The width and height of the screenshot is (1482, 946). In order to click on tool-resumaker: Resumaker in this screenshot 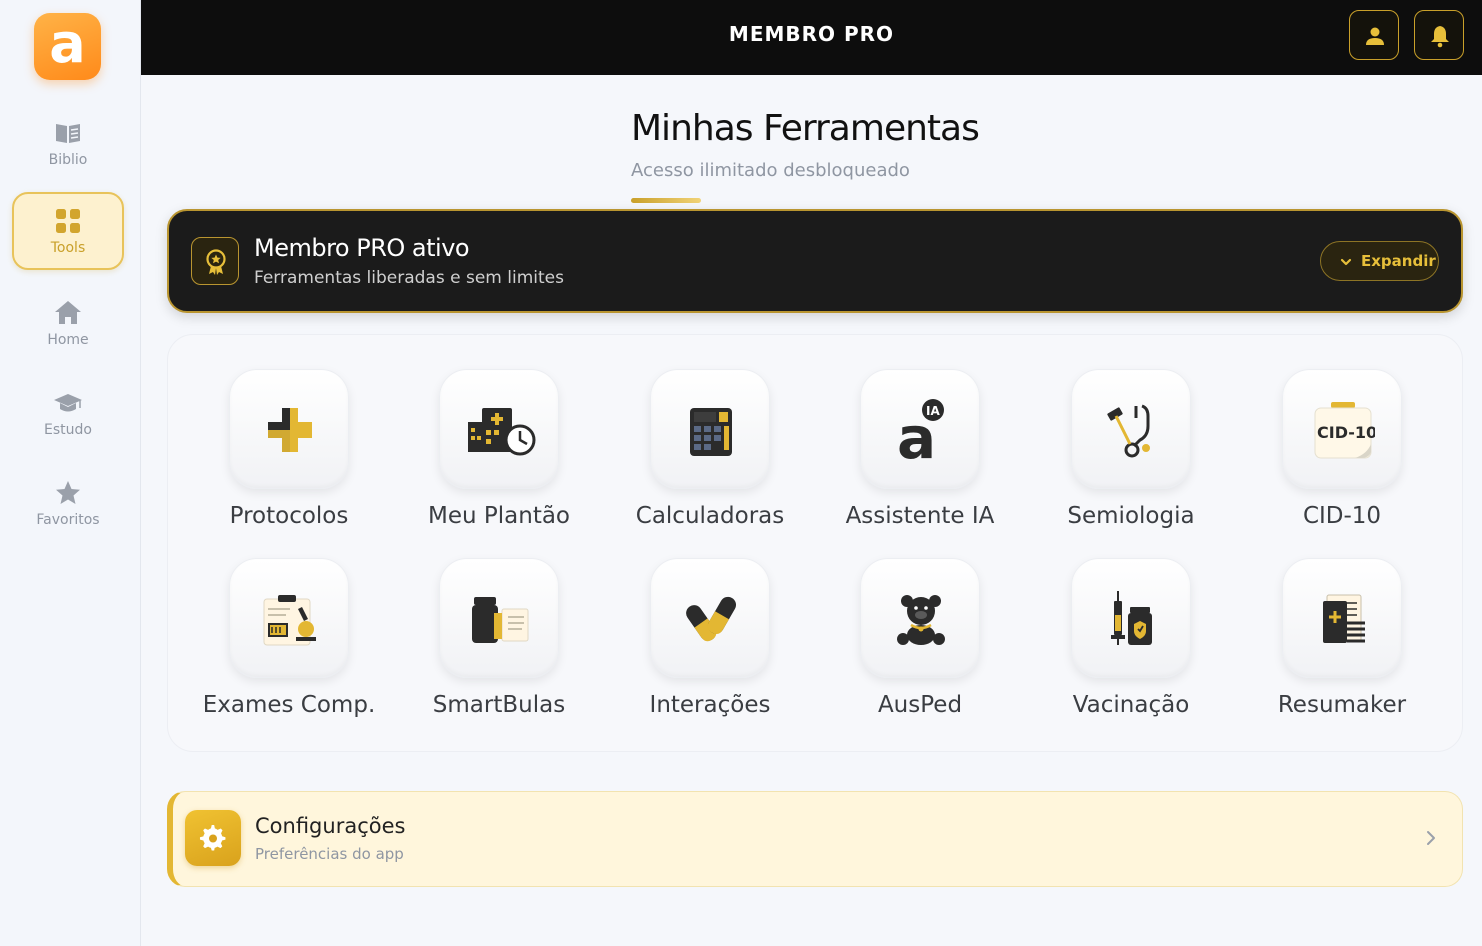, I will do `click(1342, 643)`.